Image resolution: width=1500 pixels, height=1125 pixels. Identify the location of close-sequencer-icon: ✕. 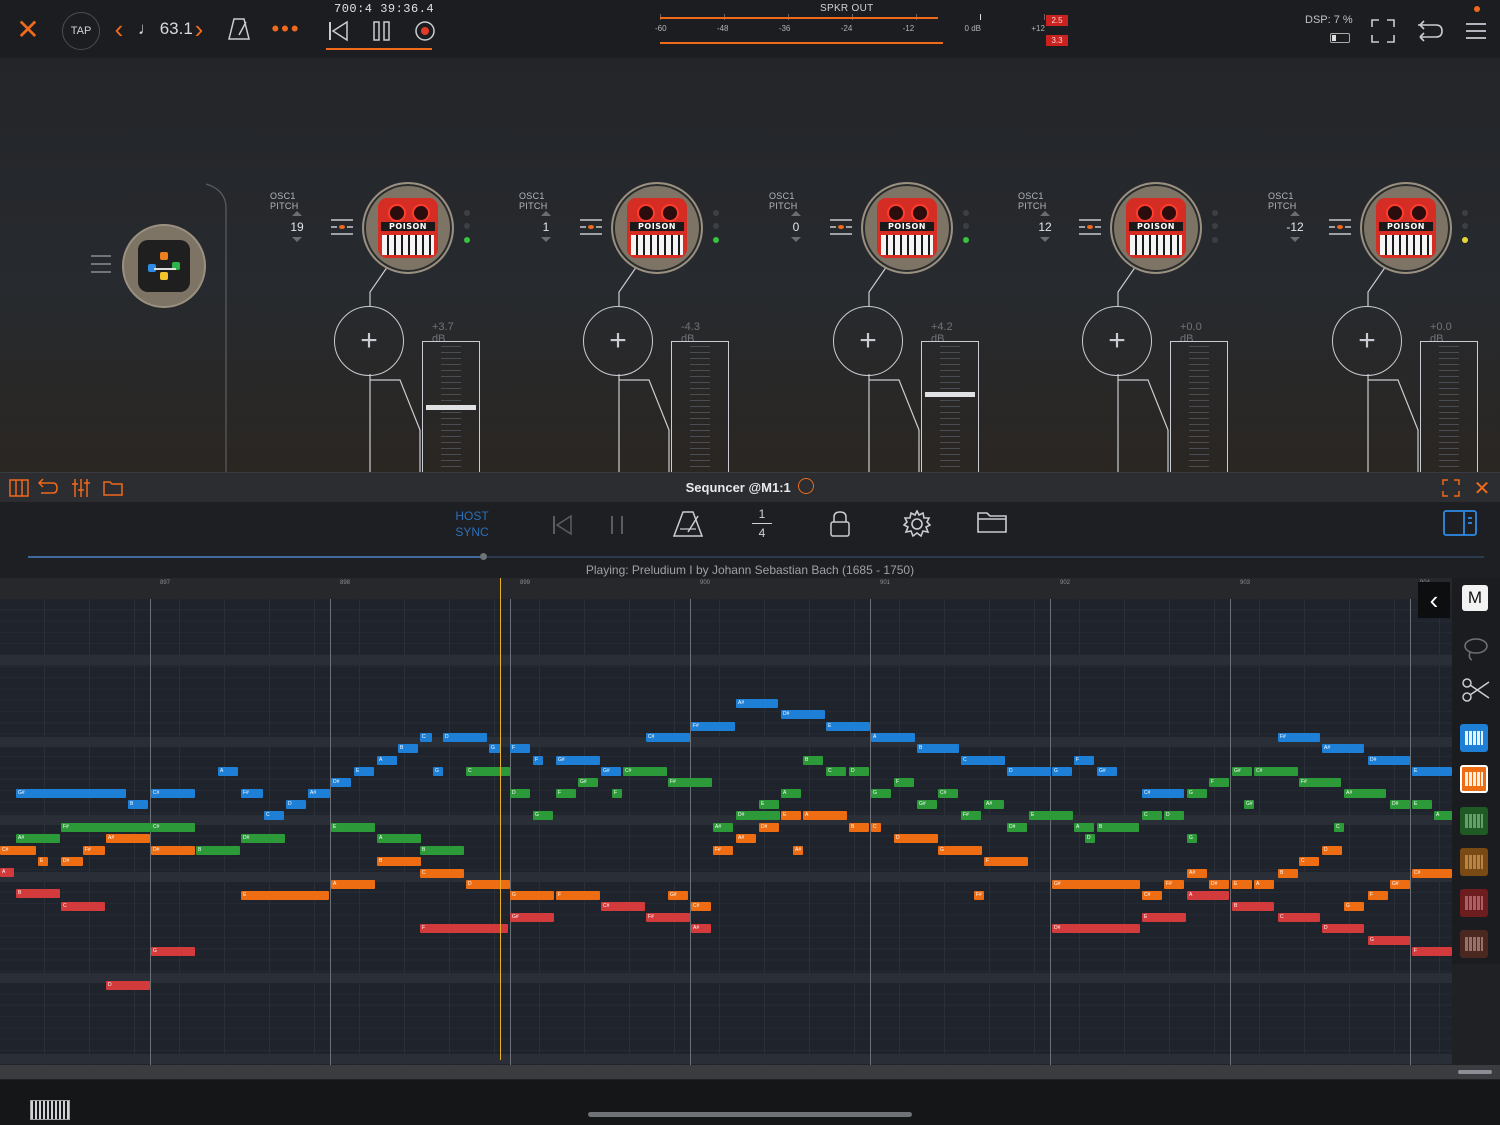
(1482, 488).